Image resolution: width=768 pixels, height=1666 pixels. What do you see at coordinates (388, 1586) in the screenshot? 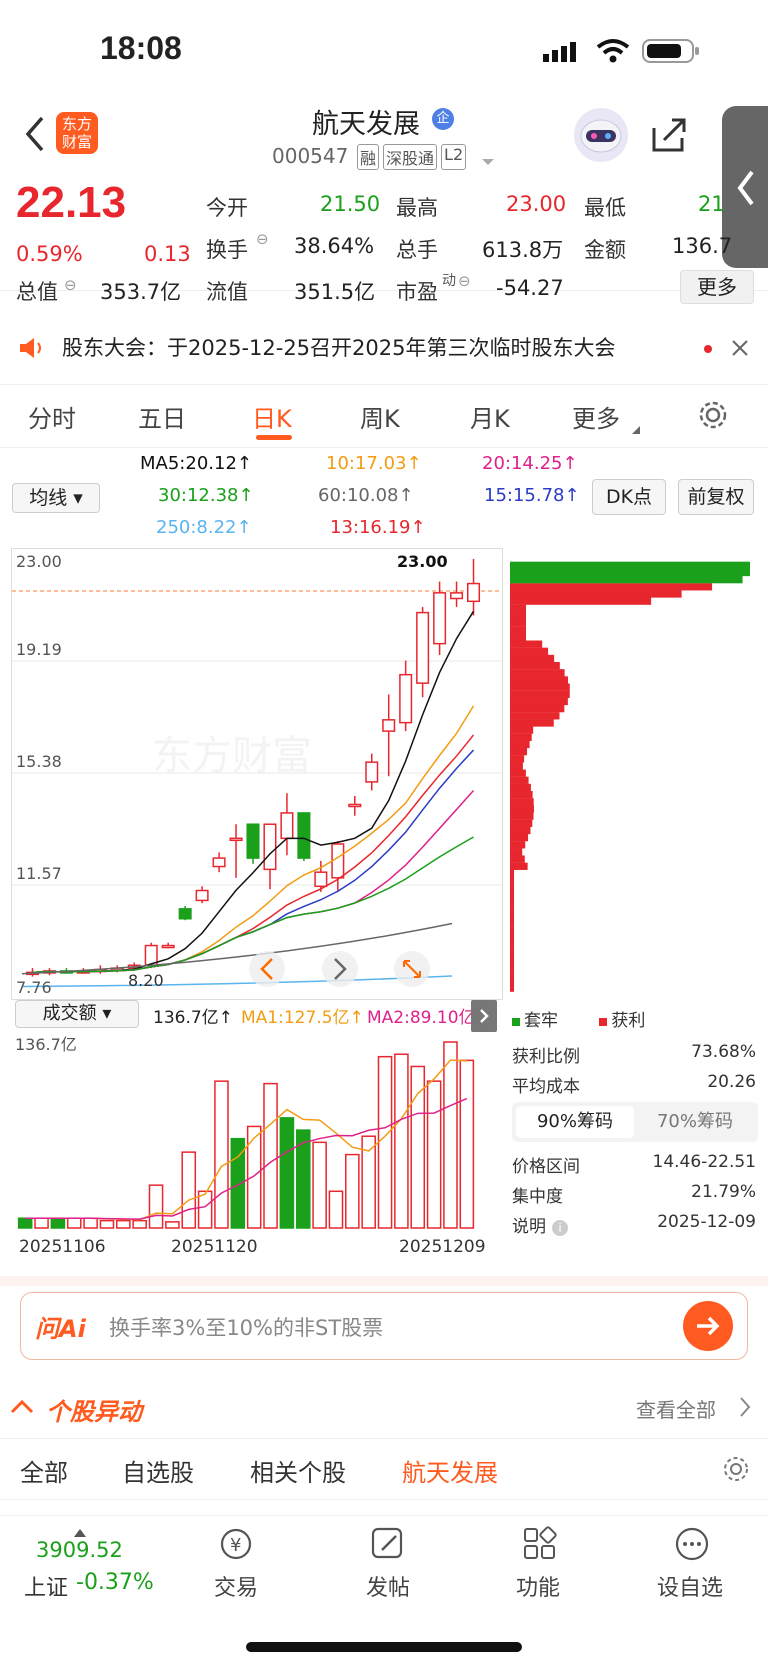
I see `nav-post: 发帖` at bounding box center [388, 1586].